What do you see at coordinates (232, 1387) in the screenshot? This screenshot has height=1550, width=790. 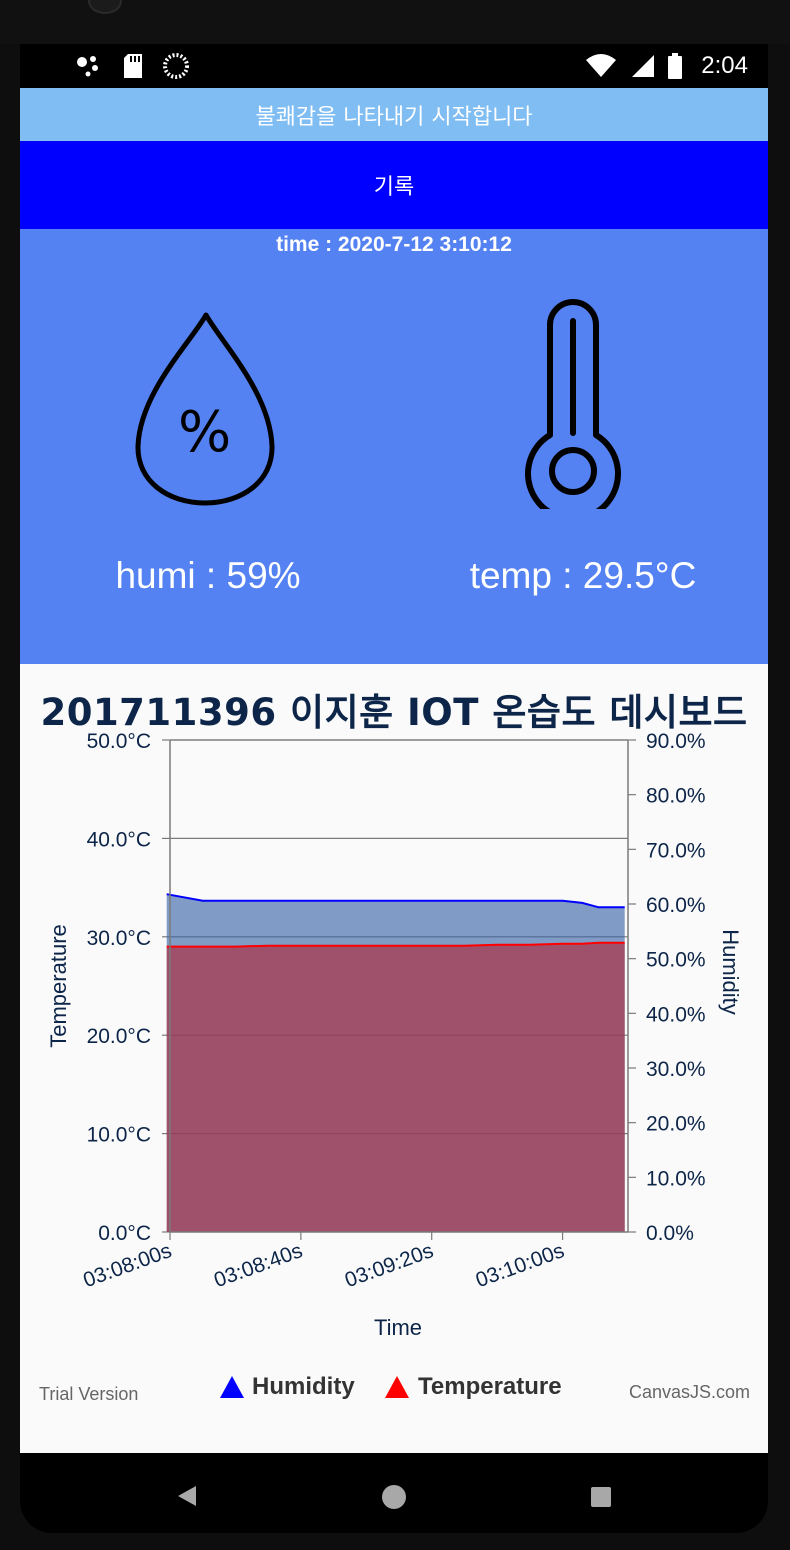 I see `humidity-legend-marker` at bounding box center [232, 1387].